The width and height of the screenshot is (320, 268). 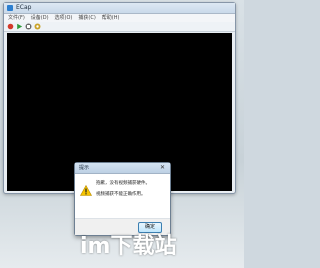 I want to click on toolbar, so click(x=119, y=27).